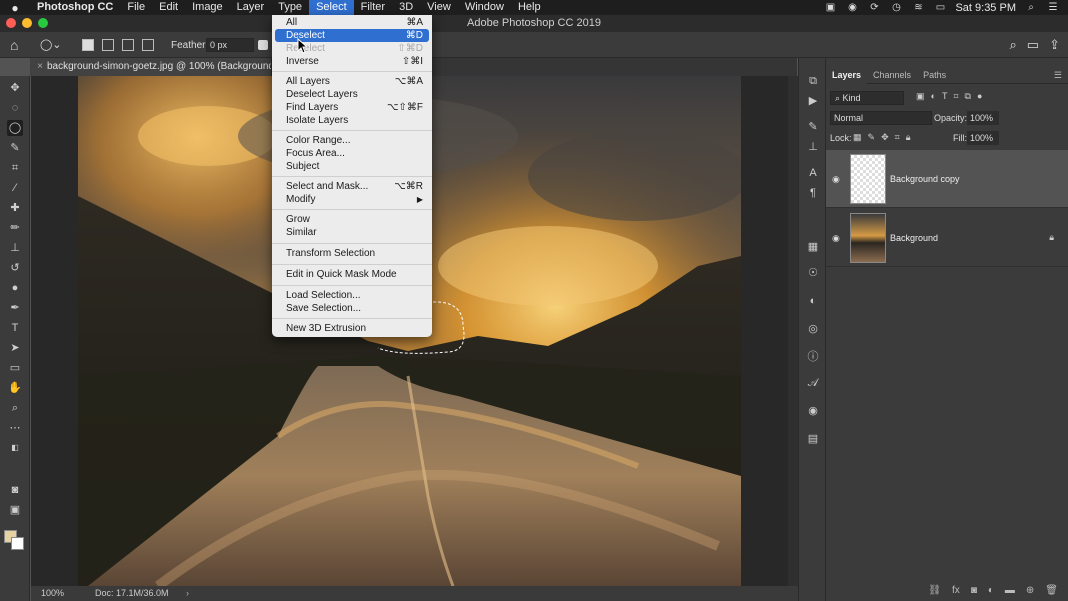 This screenshot has height=601, width=1068. What do you see at coordinates (1033, 45) in the screenshot?
I see `workspace-icon: ▭` at bounding box center [1033, 45].